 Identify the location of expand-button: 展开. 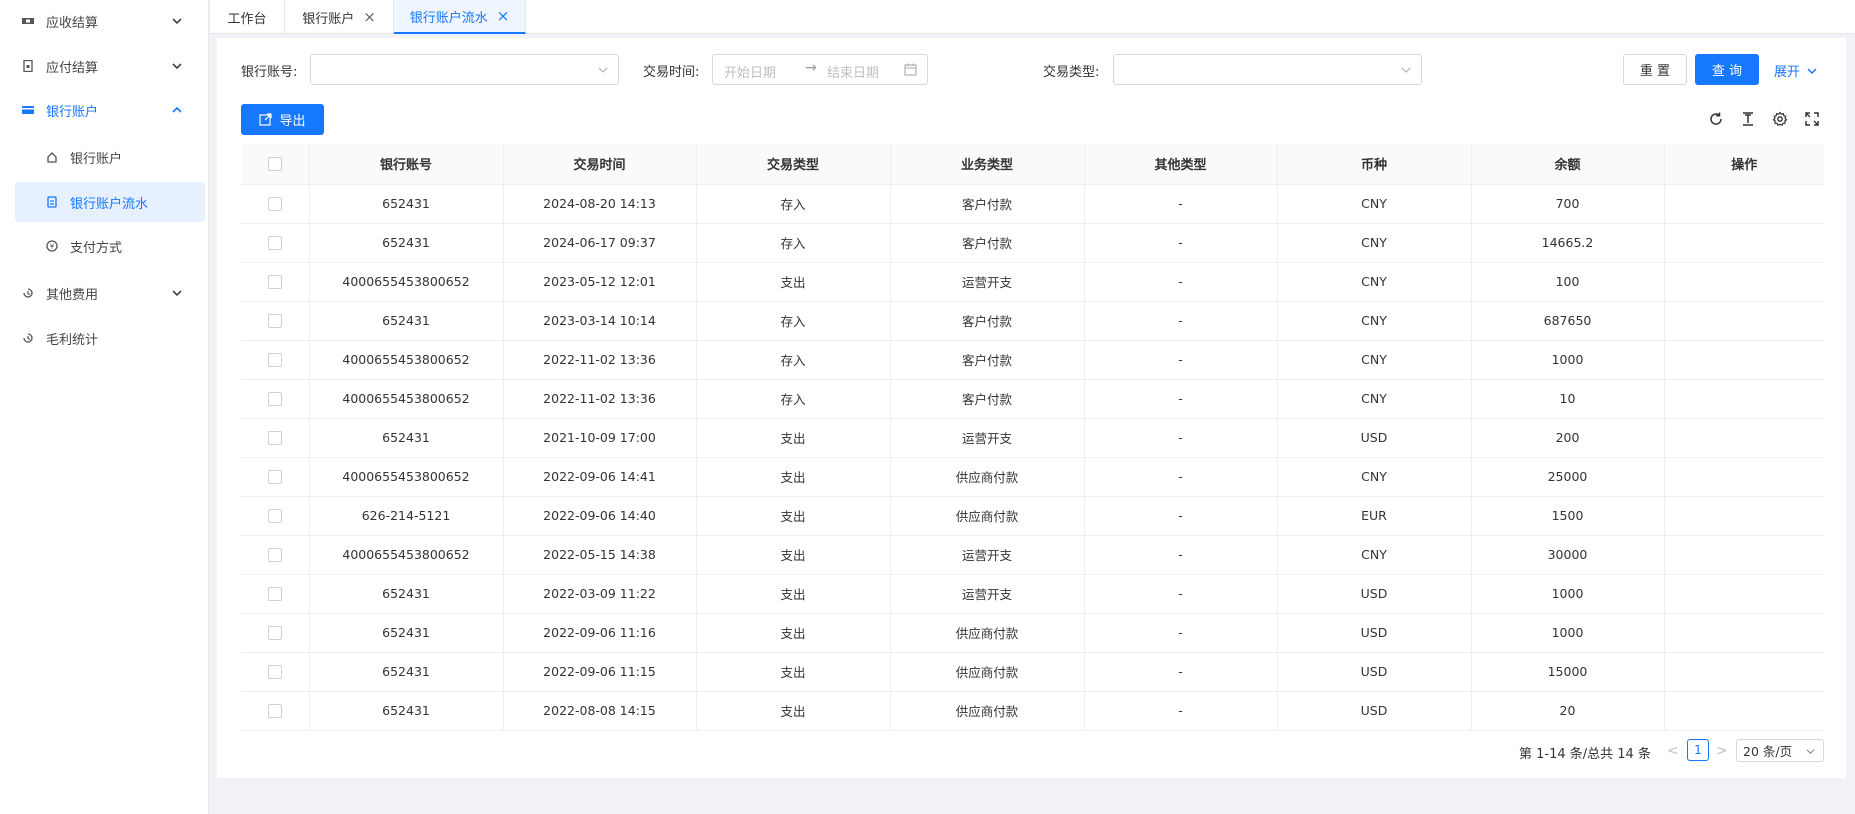
(1795, 70).